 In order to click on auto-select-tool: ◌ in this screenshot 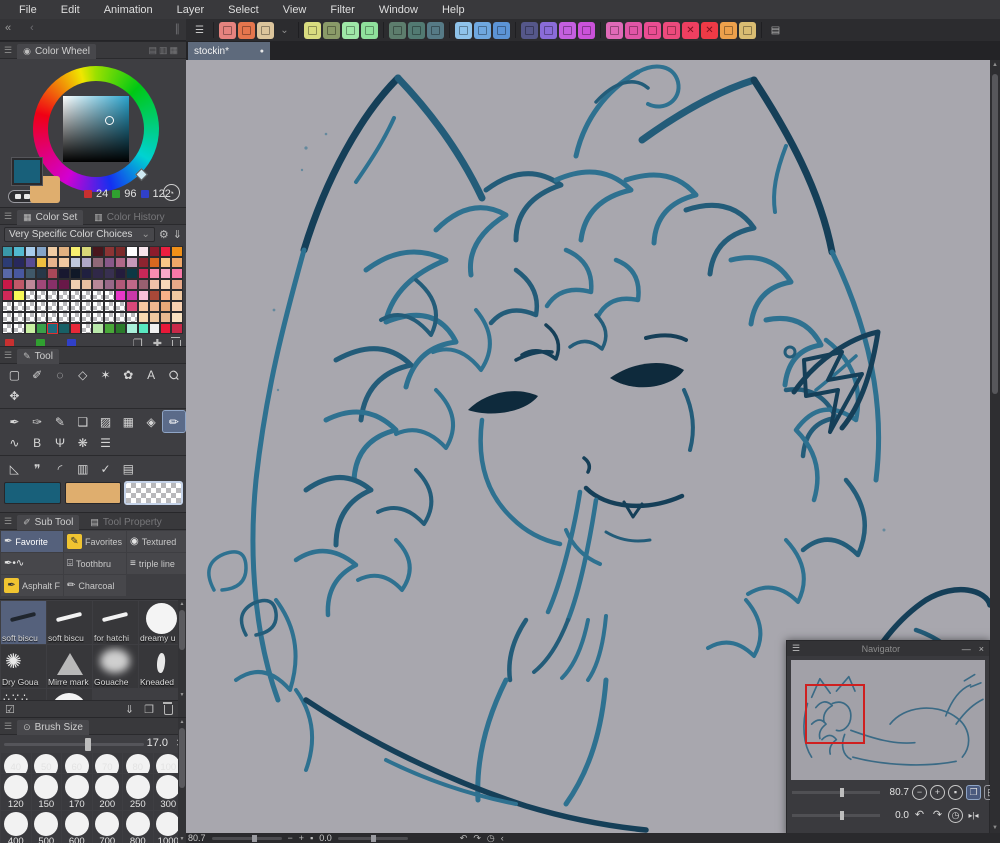, I will do `click(60, 374)`.